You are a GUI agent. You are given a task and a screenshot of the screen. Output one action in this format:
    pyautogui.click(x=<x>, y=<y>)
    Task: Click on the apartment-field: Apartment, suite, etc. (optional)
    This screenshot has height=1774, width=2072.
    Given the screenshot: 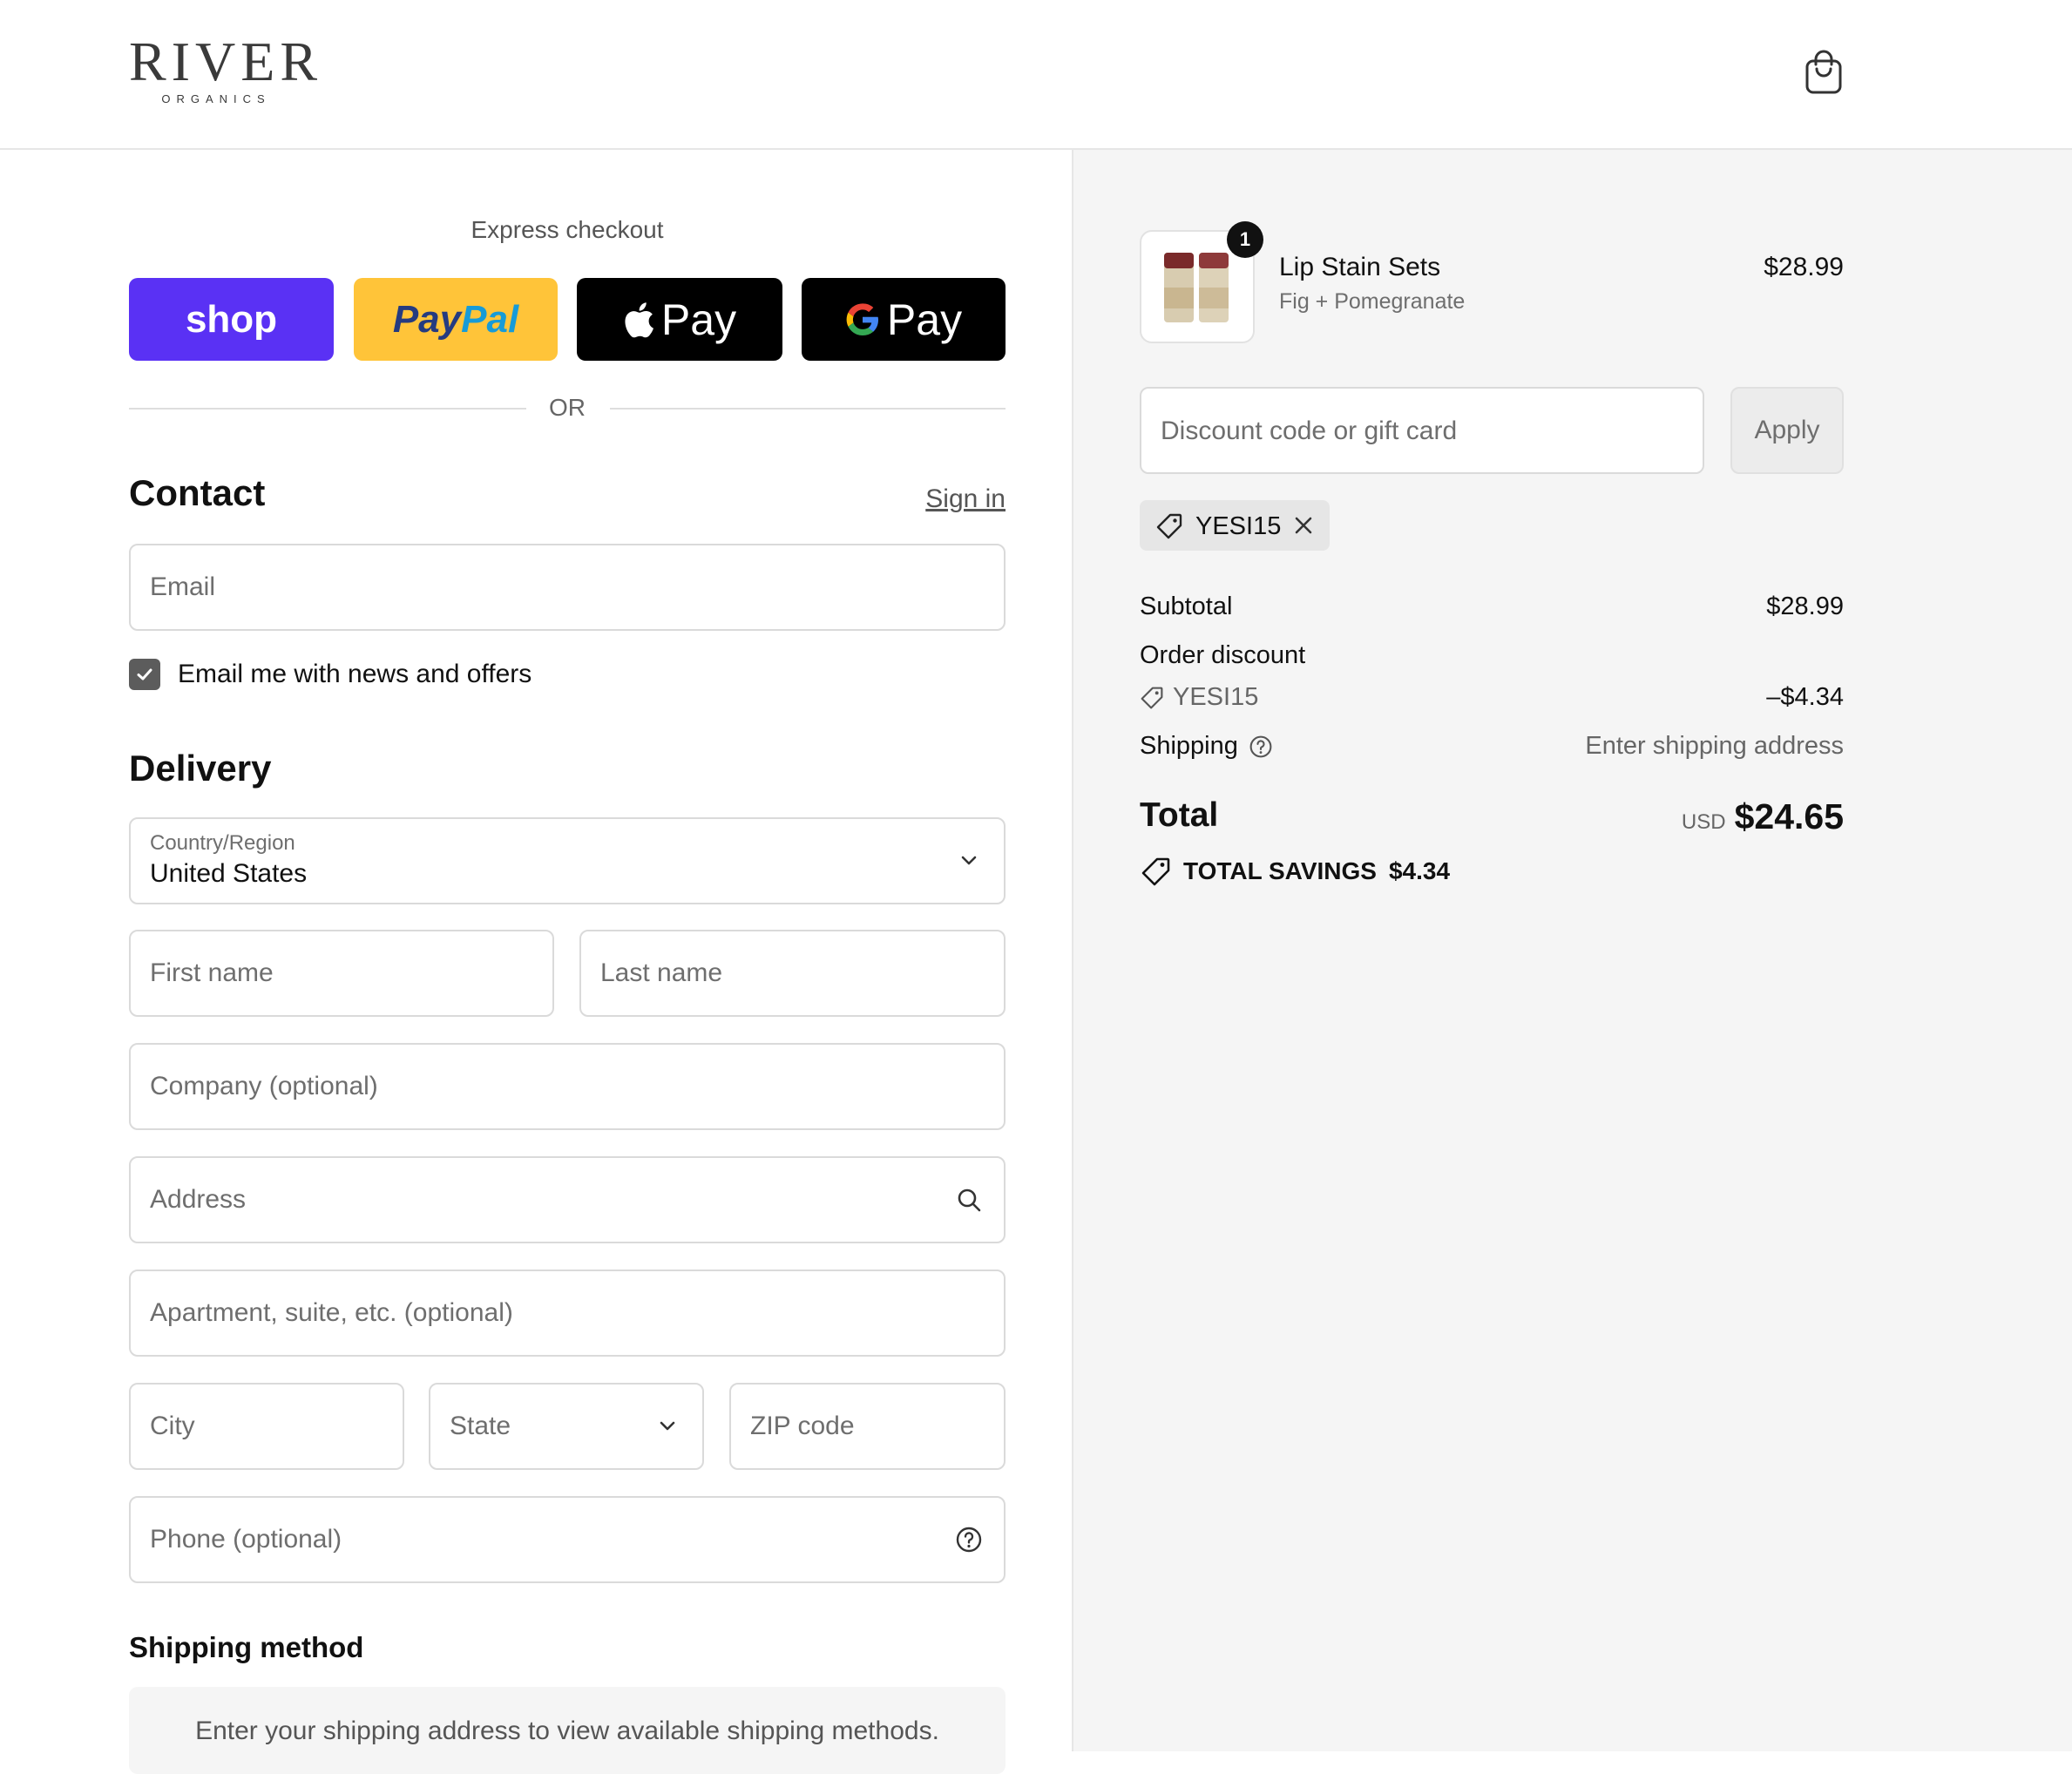 What is the action you would take?
    pyautogui.click(x=567, y=1313)
    